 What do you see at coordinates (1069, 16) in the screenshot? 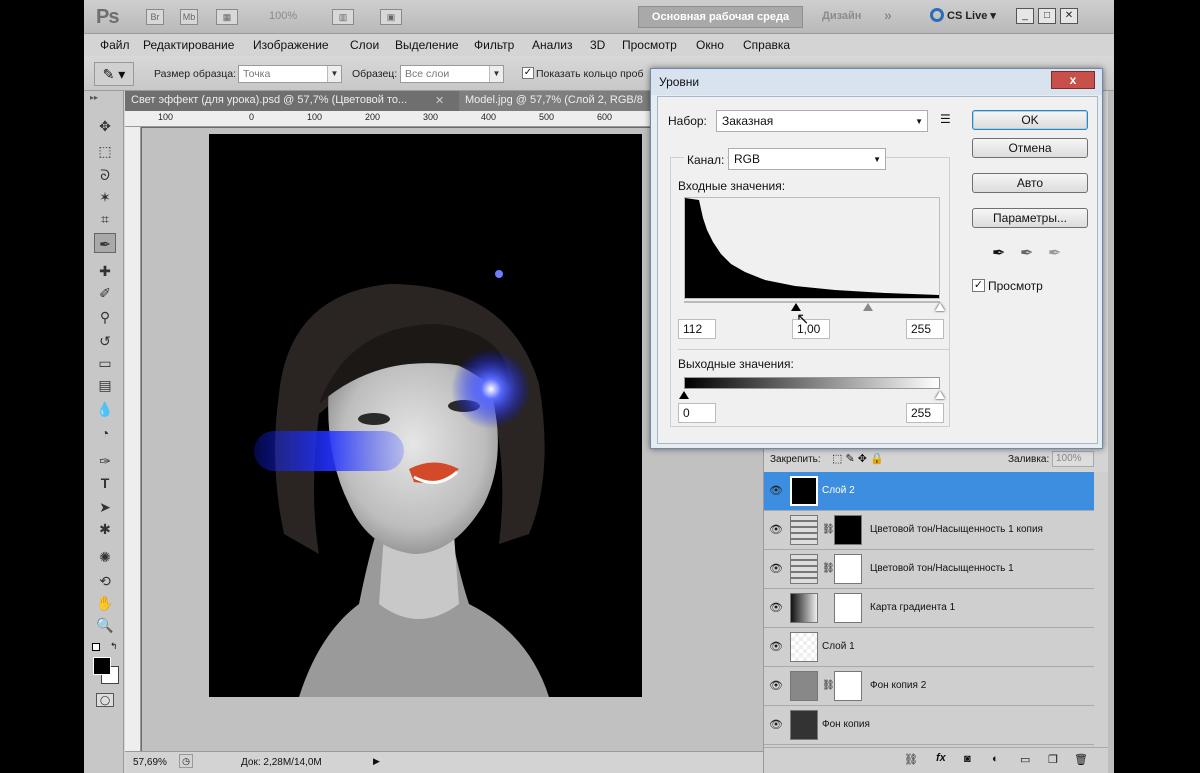
I see `close-window-button: ✕` at bounding box center [1069, 16].